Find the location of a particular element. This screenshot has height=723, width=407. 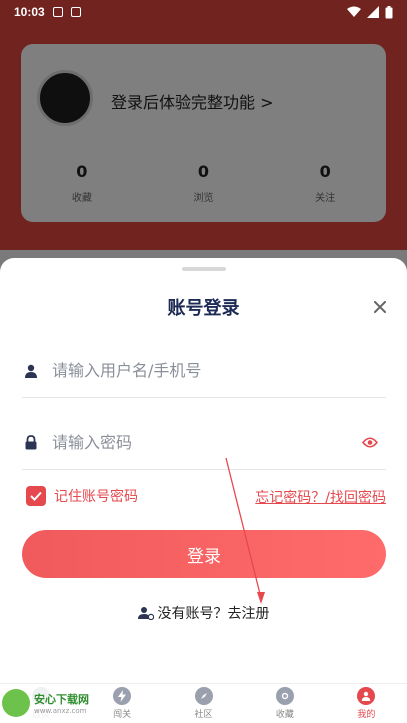

person-icon is located at coordinates (366, 696).